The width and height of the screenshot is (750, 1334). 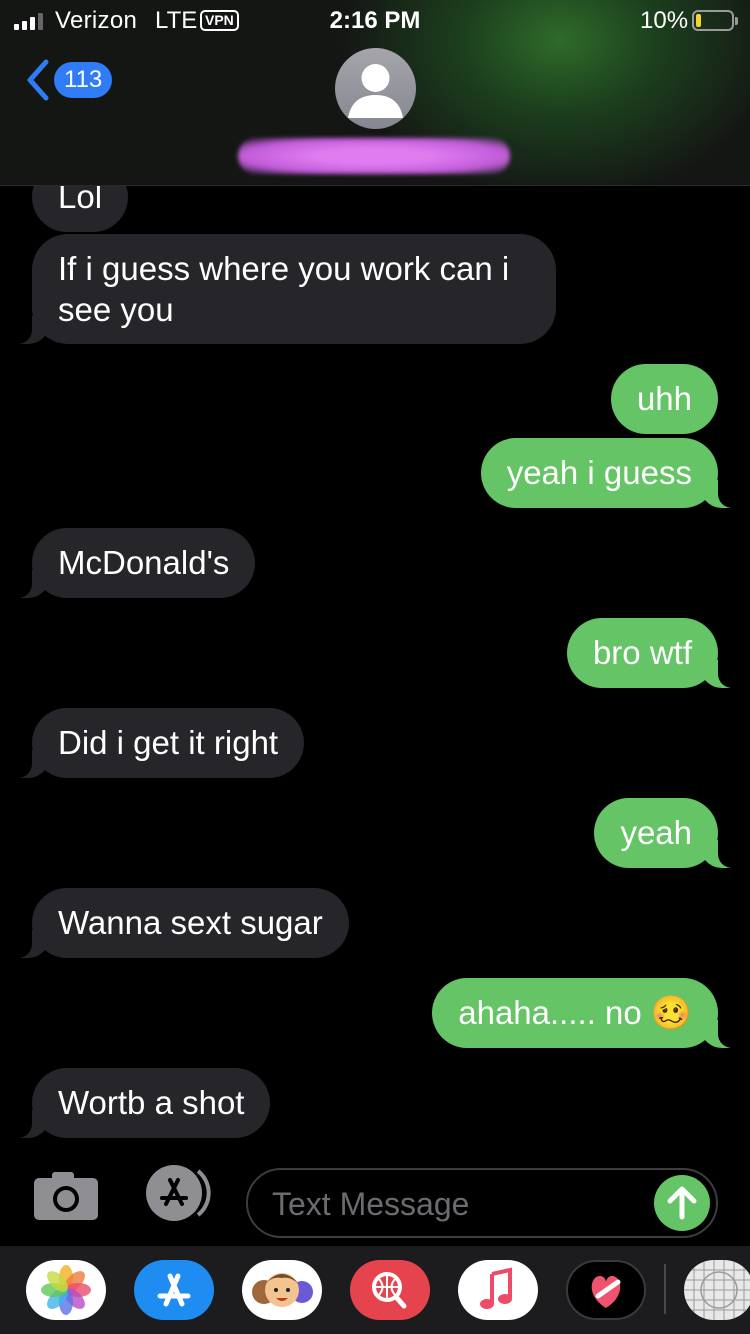 I want to click on message-text: uhh, so click(x=664, y=398).